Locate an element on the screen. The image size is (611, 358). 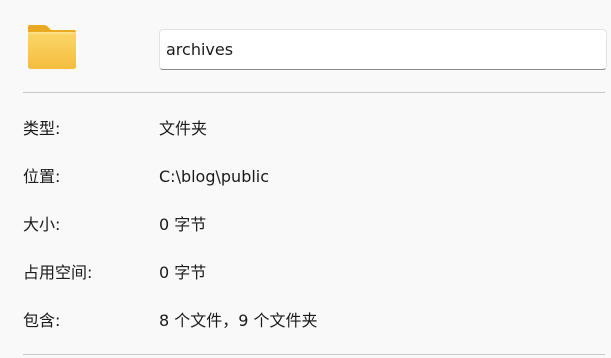
property-row-location: 位置: C:\blog\public is located at coordinates (305, 177).